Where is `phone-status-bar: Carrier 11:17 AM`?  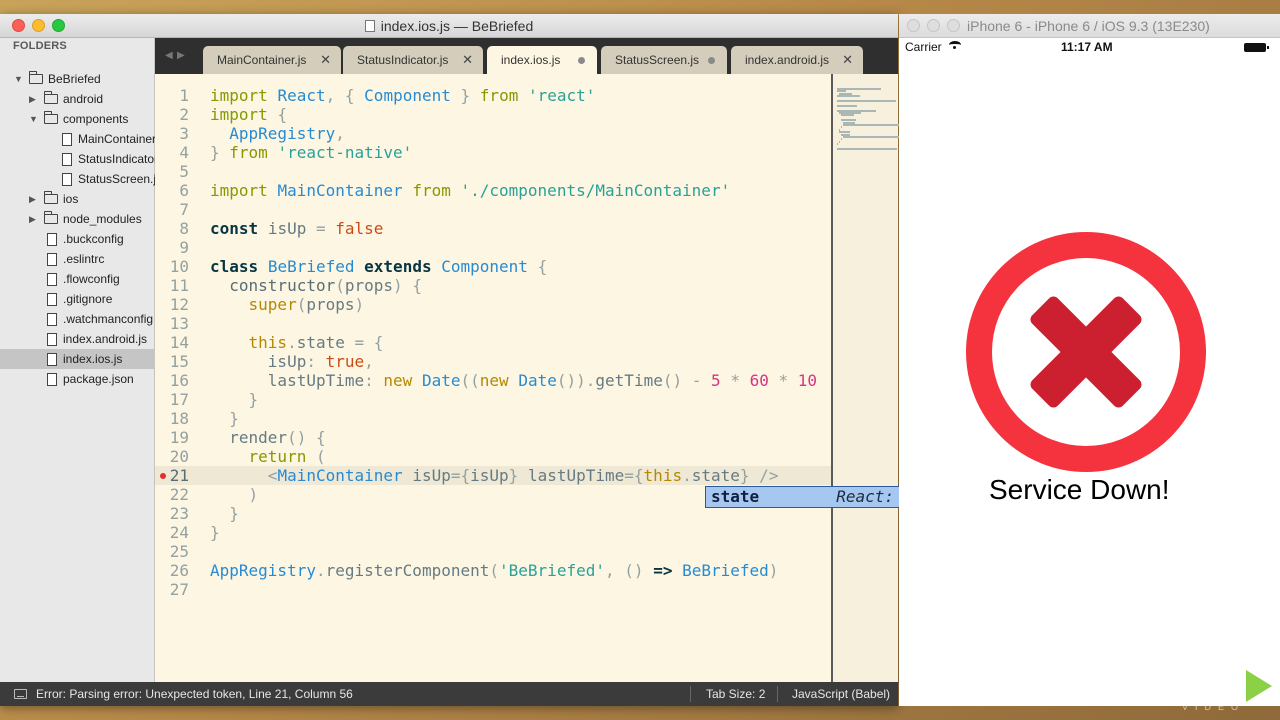
phone-status-bar: Carrier 11:17 AM is located at coordinates (1089, 48).